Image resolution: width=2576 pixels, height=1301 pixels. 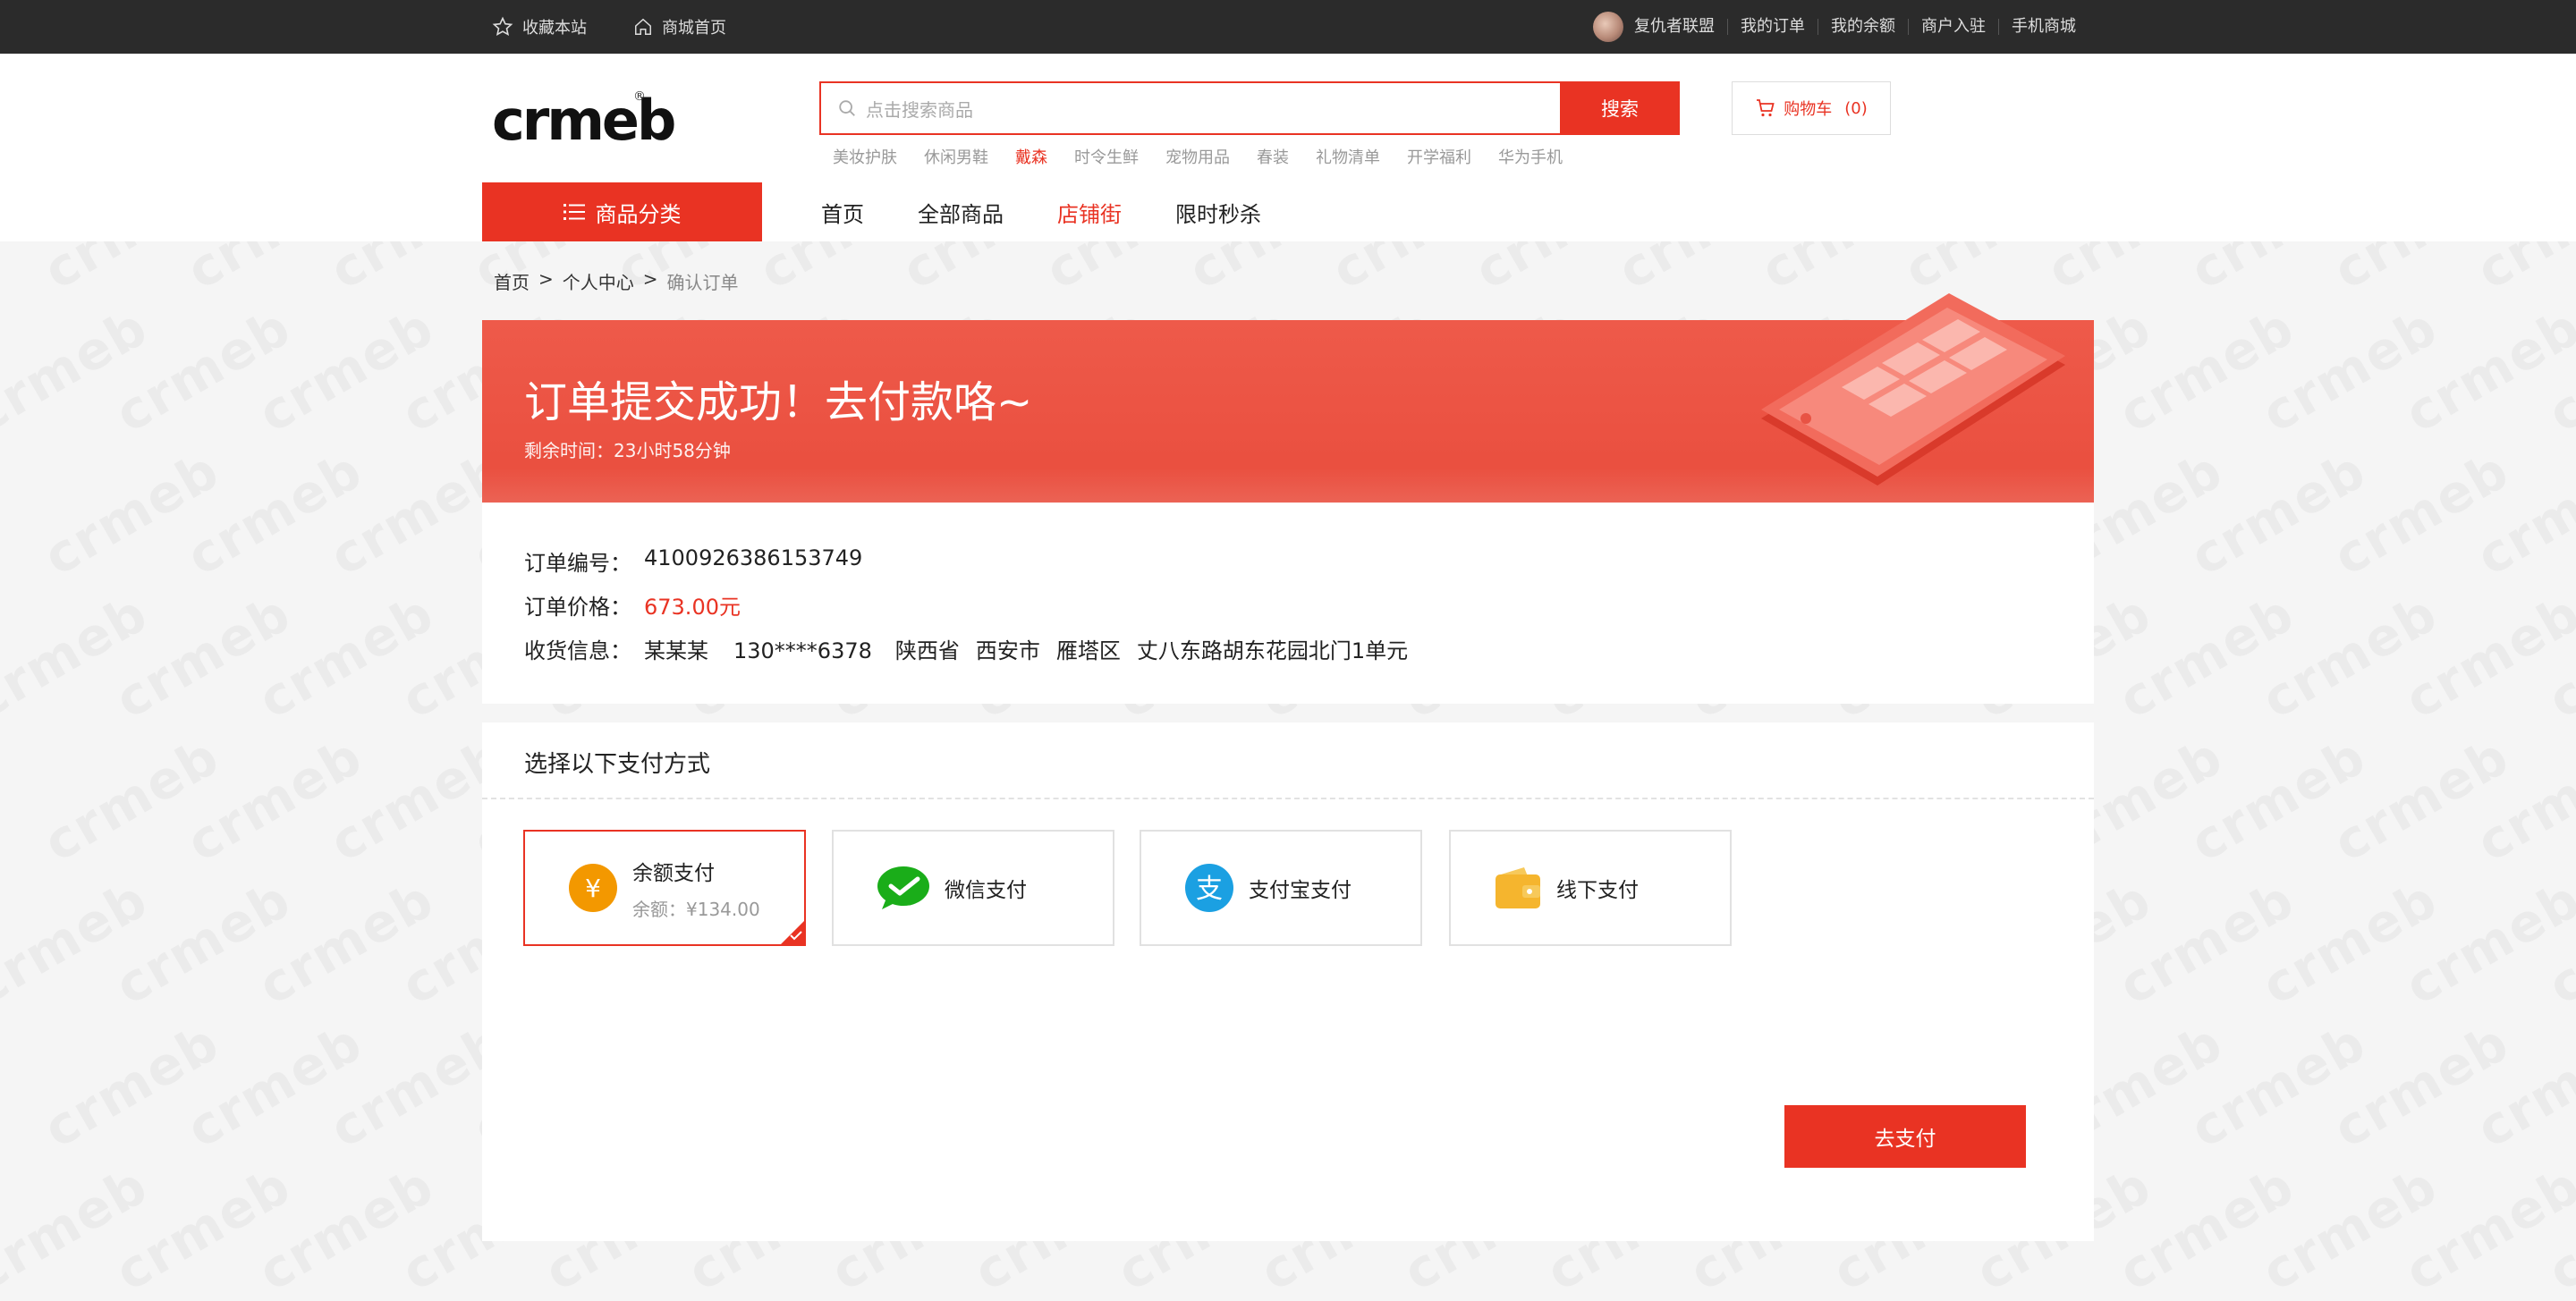 What do you see at coordinates (1089, 212) in the screenshot?
I see `nav-store-street: 店铺街` at bounding box center [1089, 212].